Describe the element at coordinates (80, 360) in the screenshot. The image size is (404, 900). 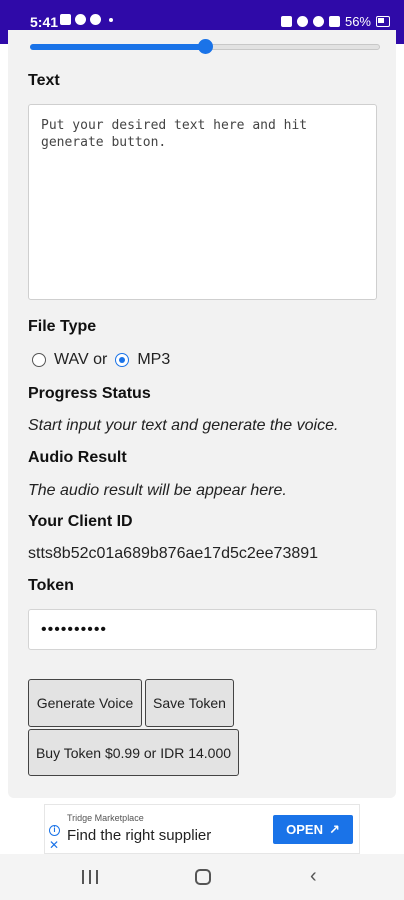
I see `radio-wav-label: WAV or` at that location.